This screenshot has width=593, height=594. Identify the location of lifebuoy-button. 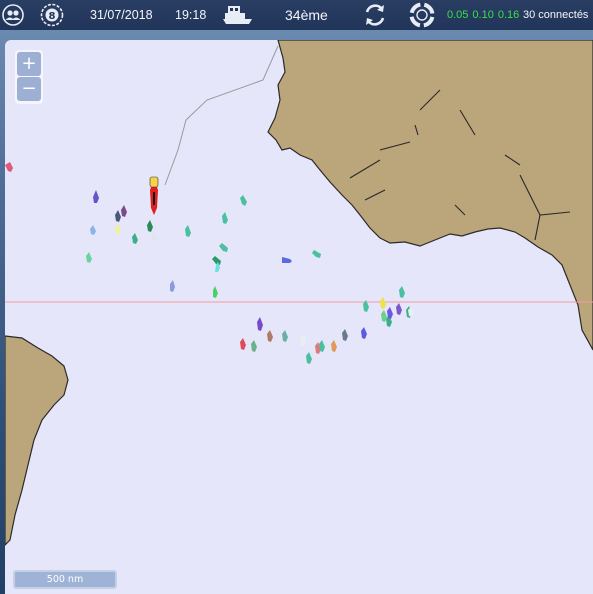
(422, 15).